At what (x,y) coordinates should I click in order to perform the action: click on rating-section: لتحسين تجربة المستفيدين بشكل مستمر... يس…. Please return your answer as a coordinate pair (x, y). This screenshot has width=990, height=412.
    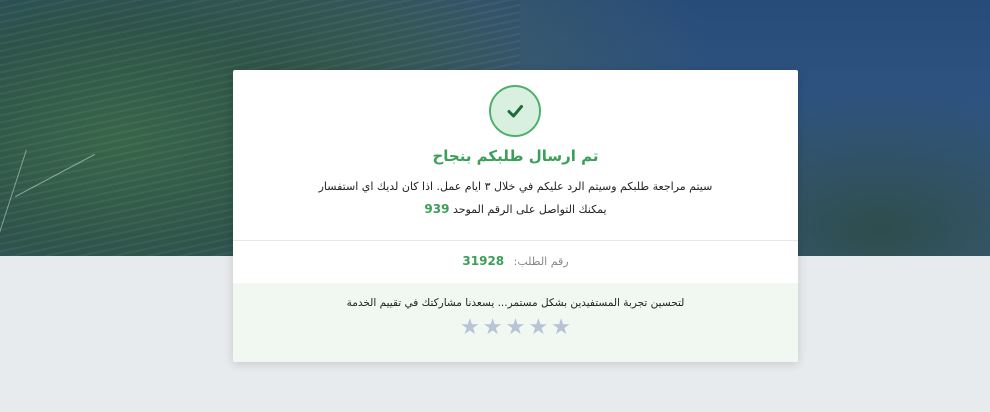
    Looking at the image, I should click on (515, 322).